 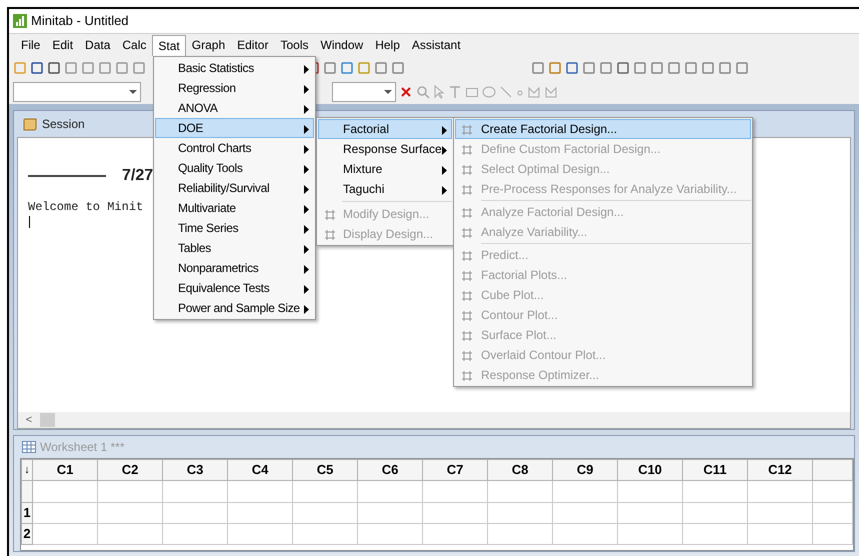 I want to click on menu-item: Reliability/Survival, so click(x=234, y=188).